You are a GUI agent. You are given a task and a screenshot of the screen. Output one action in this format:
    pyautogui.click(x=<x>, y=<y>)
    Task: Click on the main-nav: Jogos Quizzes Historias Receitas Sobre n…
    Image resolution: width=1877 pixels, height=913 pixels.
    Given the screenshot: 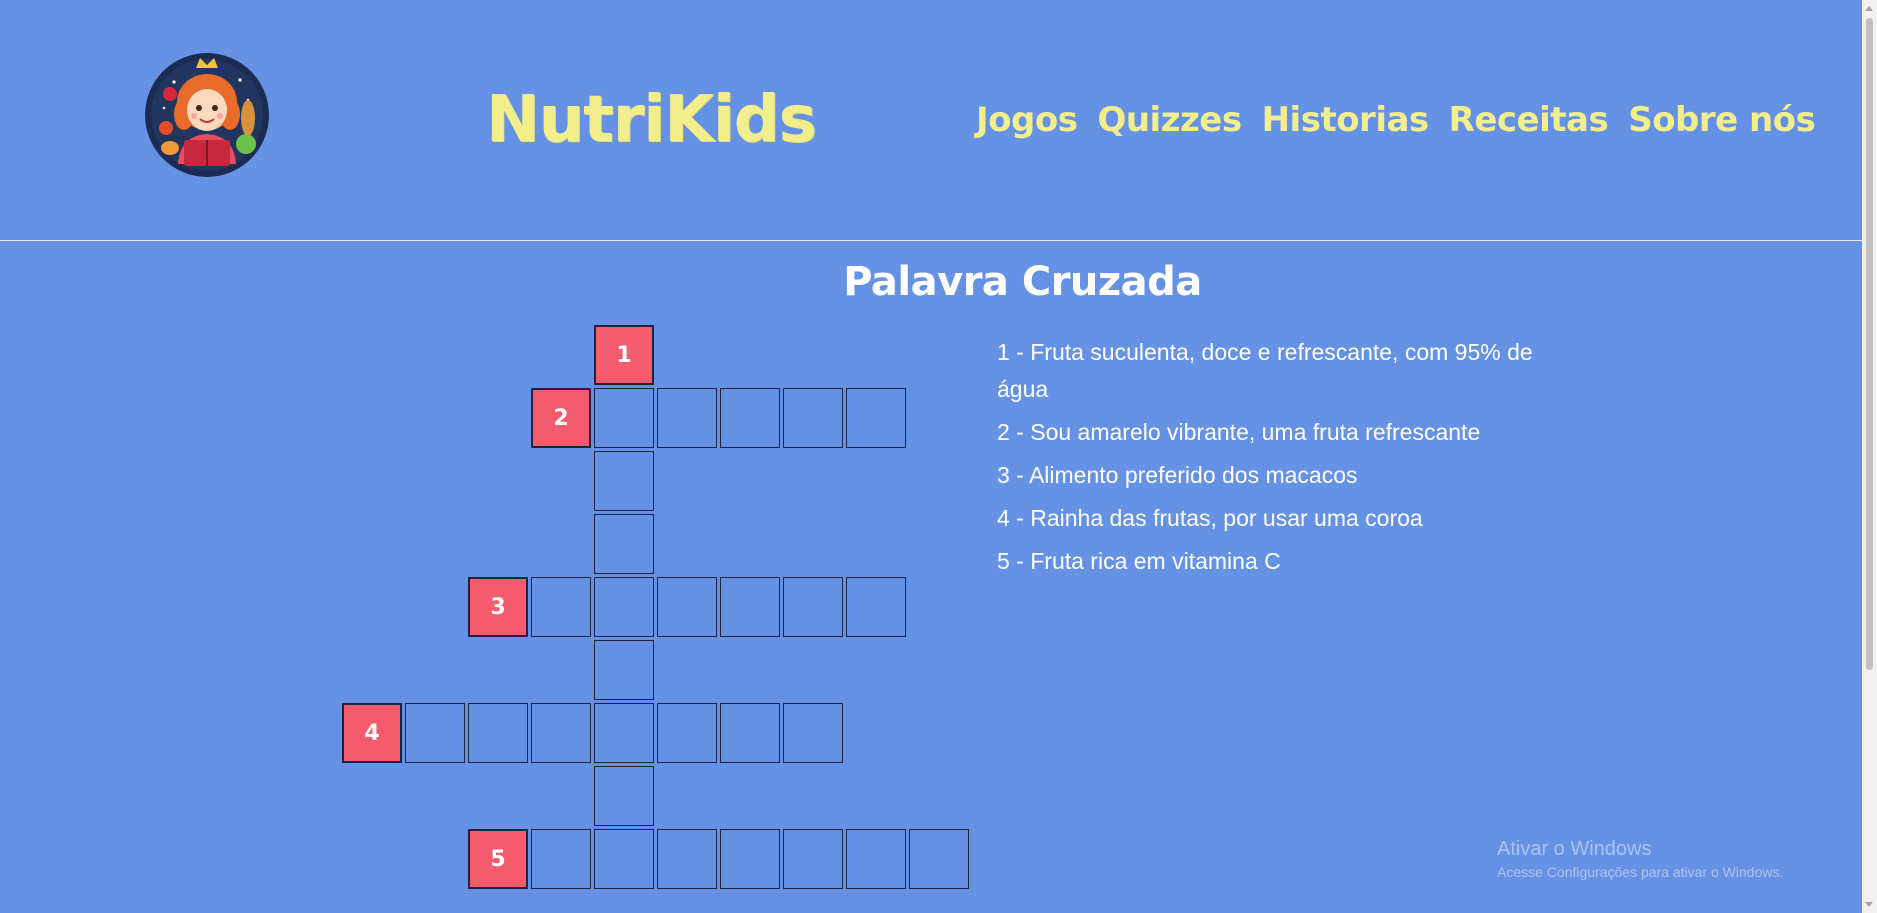 What is the action you would take?
    pyautogui.click(x=1405, y=120)
    